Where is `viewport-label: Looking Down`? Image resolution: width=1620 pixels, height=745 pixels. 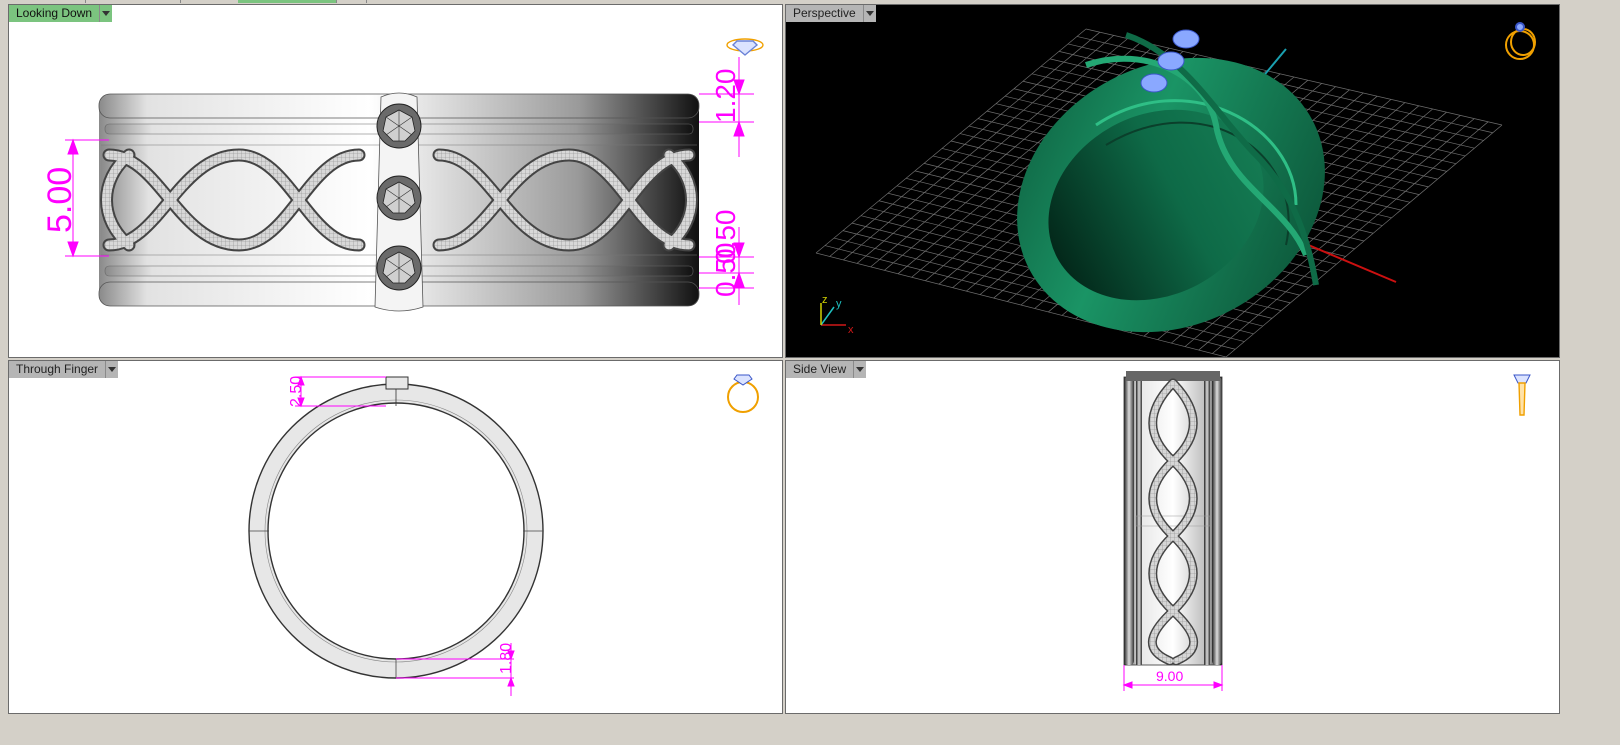
viewport-label: Looking Down is located at coordinates (55, 13).